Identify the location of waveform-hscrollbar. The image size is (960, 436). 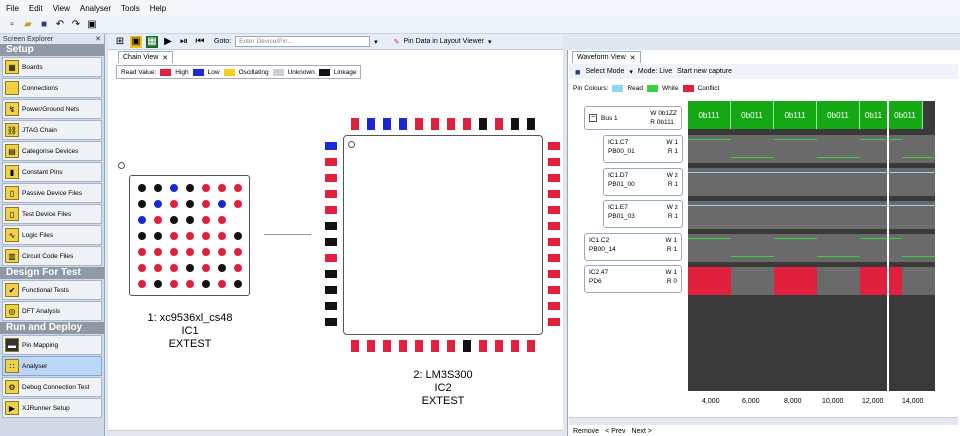
(763, 421).